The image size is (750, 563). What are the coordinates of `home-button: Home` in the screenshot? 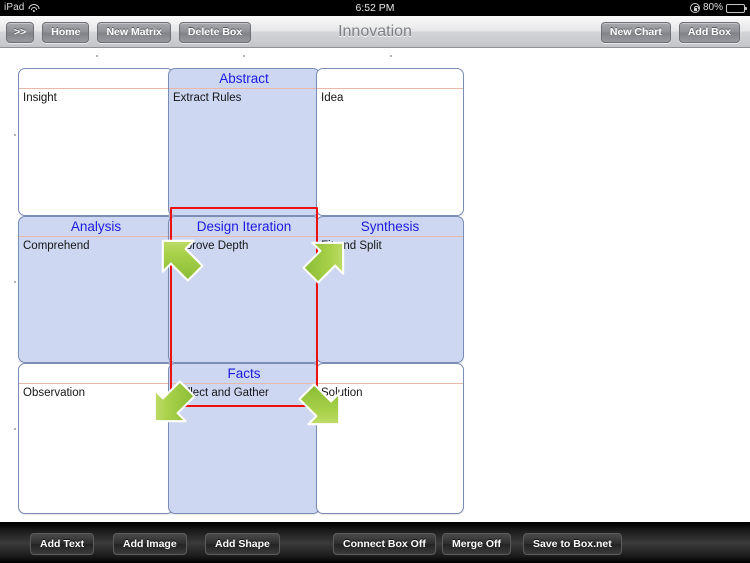 It's located at (66, 32).